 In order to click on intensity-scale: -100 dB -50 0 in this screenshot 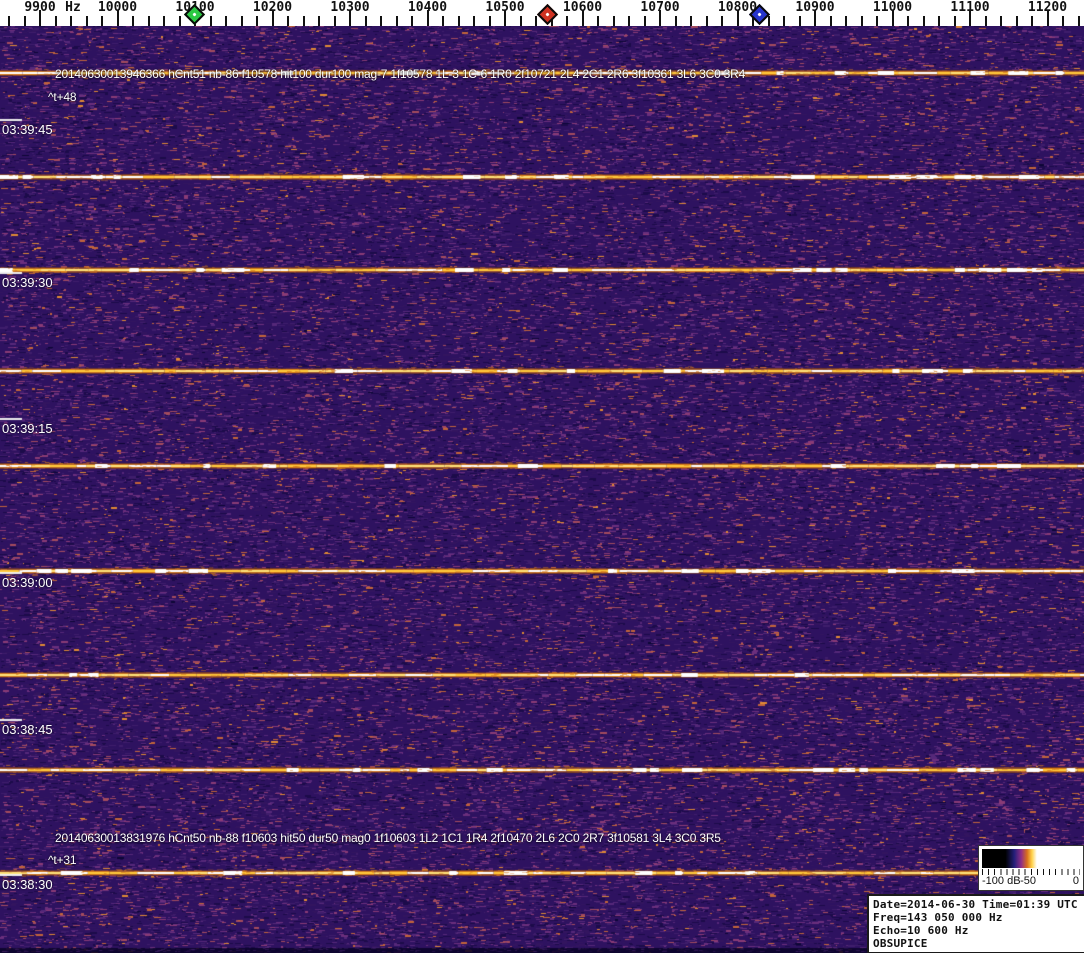, I will do `click(1031, 868)`.